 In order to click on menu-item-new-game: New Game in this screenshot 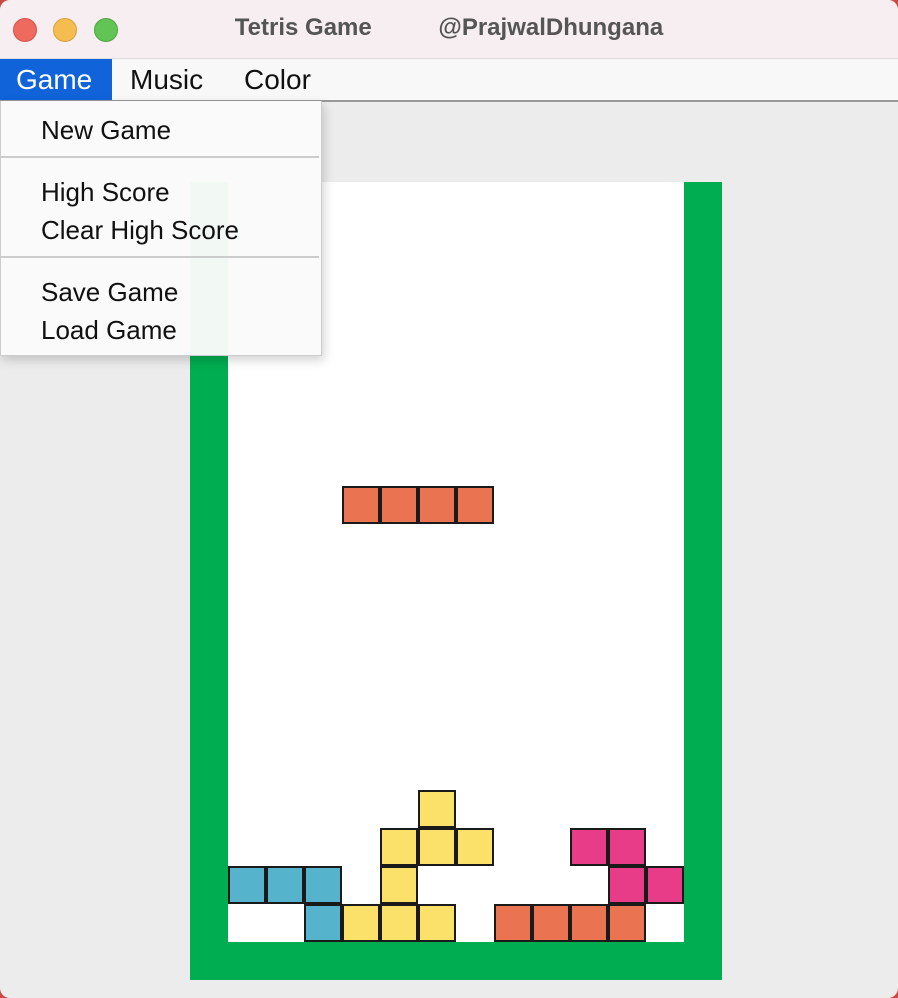, I will do `click(106, 130)`.